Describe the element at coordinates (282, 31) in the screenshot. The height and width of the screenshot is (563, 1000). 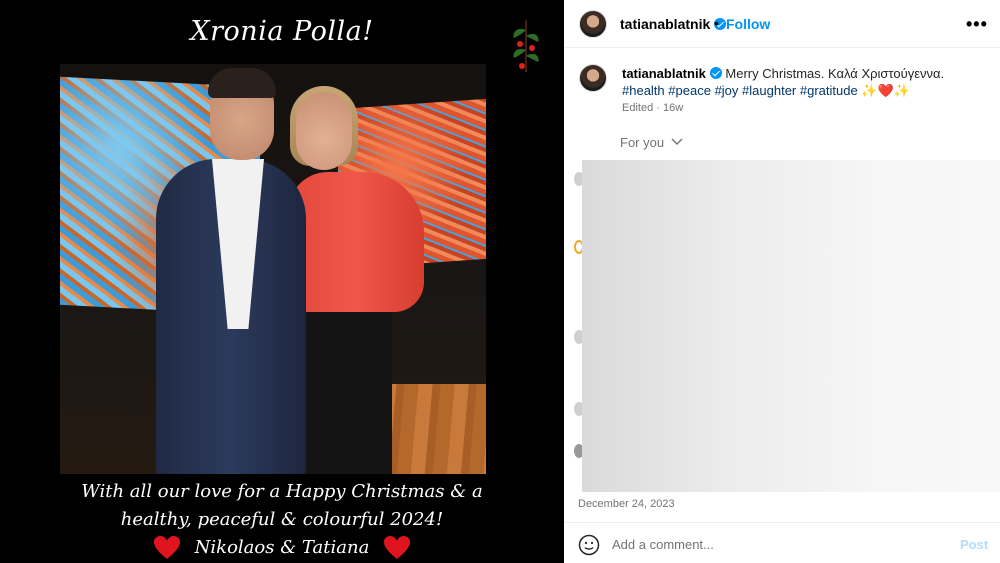
I see `card-title: Xronia Polla!` at that location.